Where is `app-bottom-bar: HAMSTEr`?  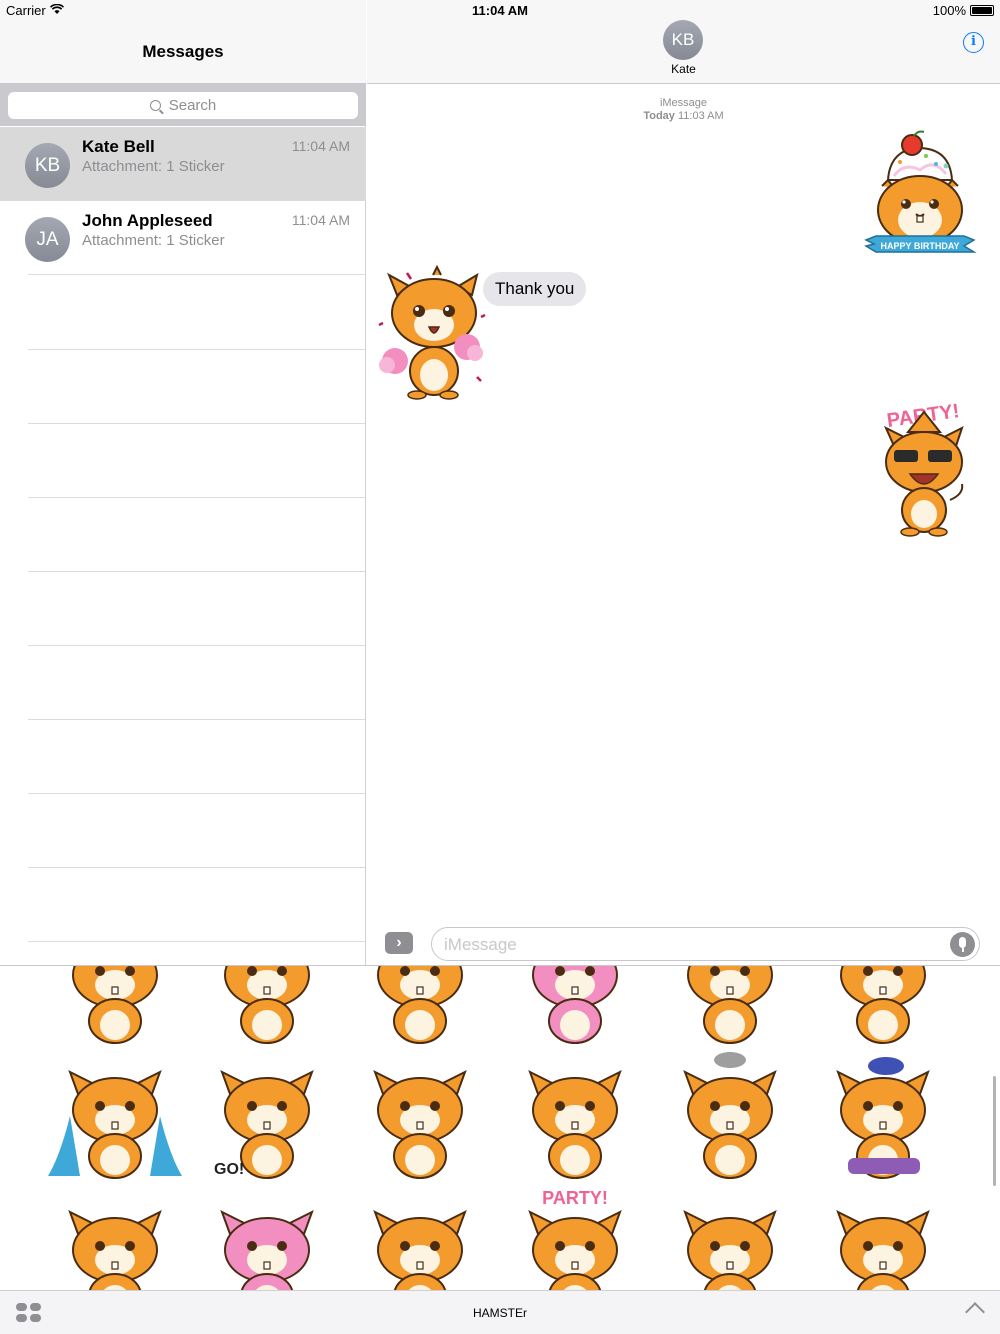 app-bottom-bar: HAMSTEr is located at coordinates (500, 1312).